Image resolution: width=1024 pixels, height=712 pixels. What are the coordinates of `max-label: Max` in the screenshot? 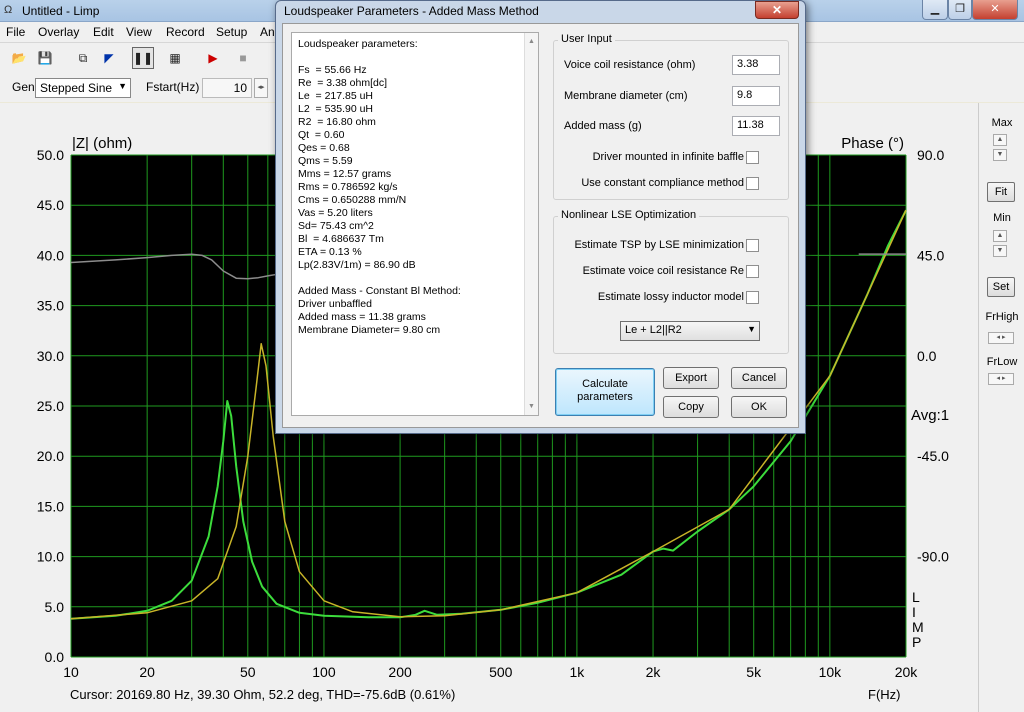 It's located at (1002, 123).